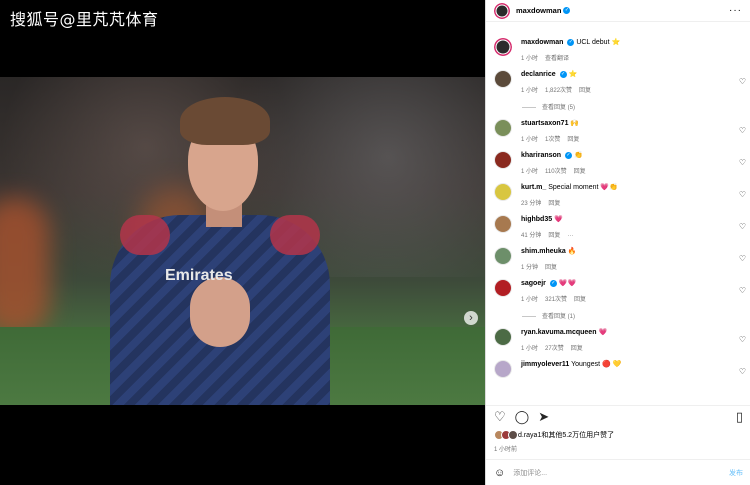 This screenshot has width=750, height=485. Describe the element at coordinates (506, 435) in the screenshot. I see `liker-avatars` at that location.